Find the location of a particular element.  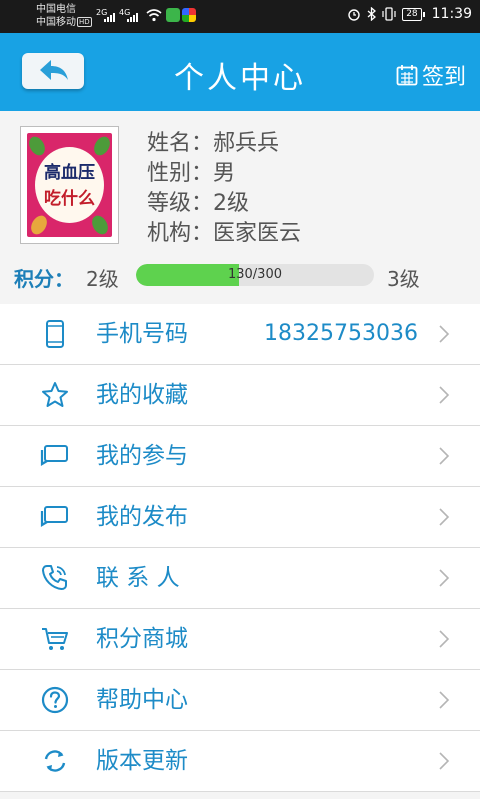

vibrate-icon is located at coordinates (389, 14).